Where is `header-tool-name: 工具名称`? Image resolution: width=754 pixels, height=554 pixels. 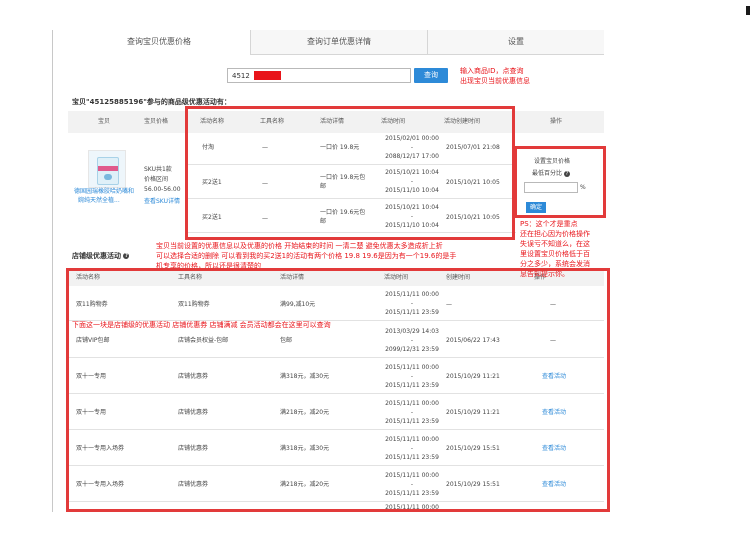 header-tool-name: 工具名称 is located at coordinates (272, 121).